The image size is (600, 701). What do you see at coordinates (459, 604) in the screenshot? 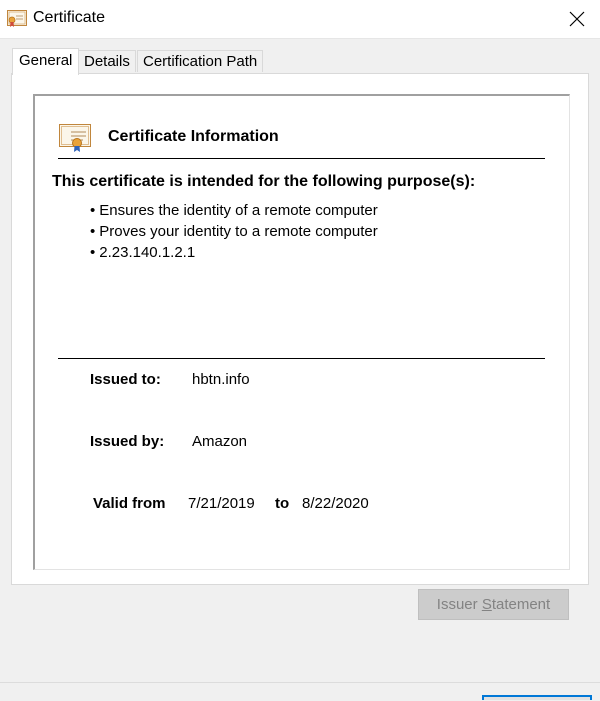
I see `issuer-statement-label-pre: Issuer` at bounding box center [459, 604].